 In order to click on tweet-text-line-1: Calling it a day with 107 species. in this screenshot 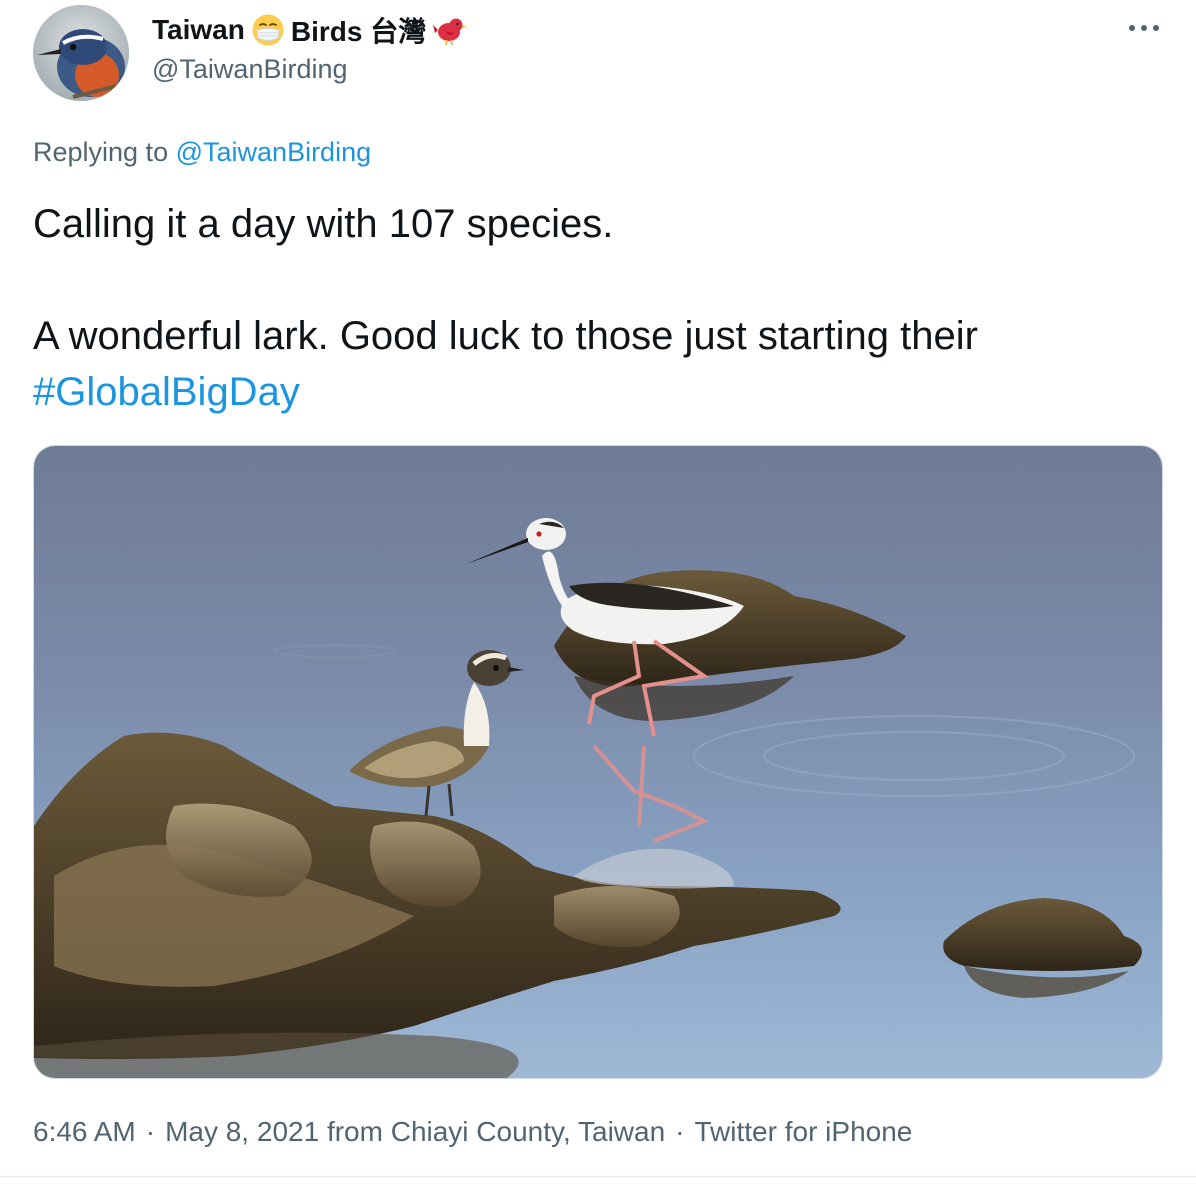, I will do `click(323, 224)`.